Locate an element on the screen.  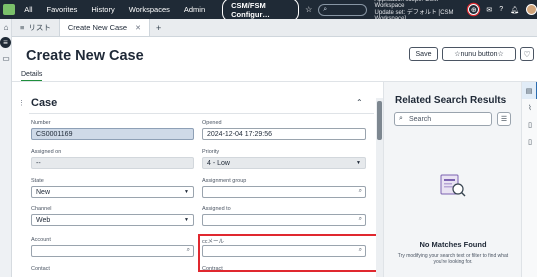
opened-field: 2024-12-04 17:29:56 is located at coordinates (284, 134).